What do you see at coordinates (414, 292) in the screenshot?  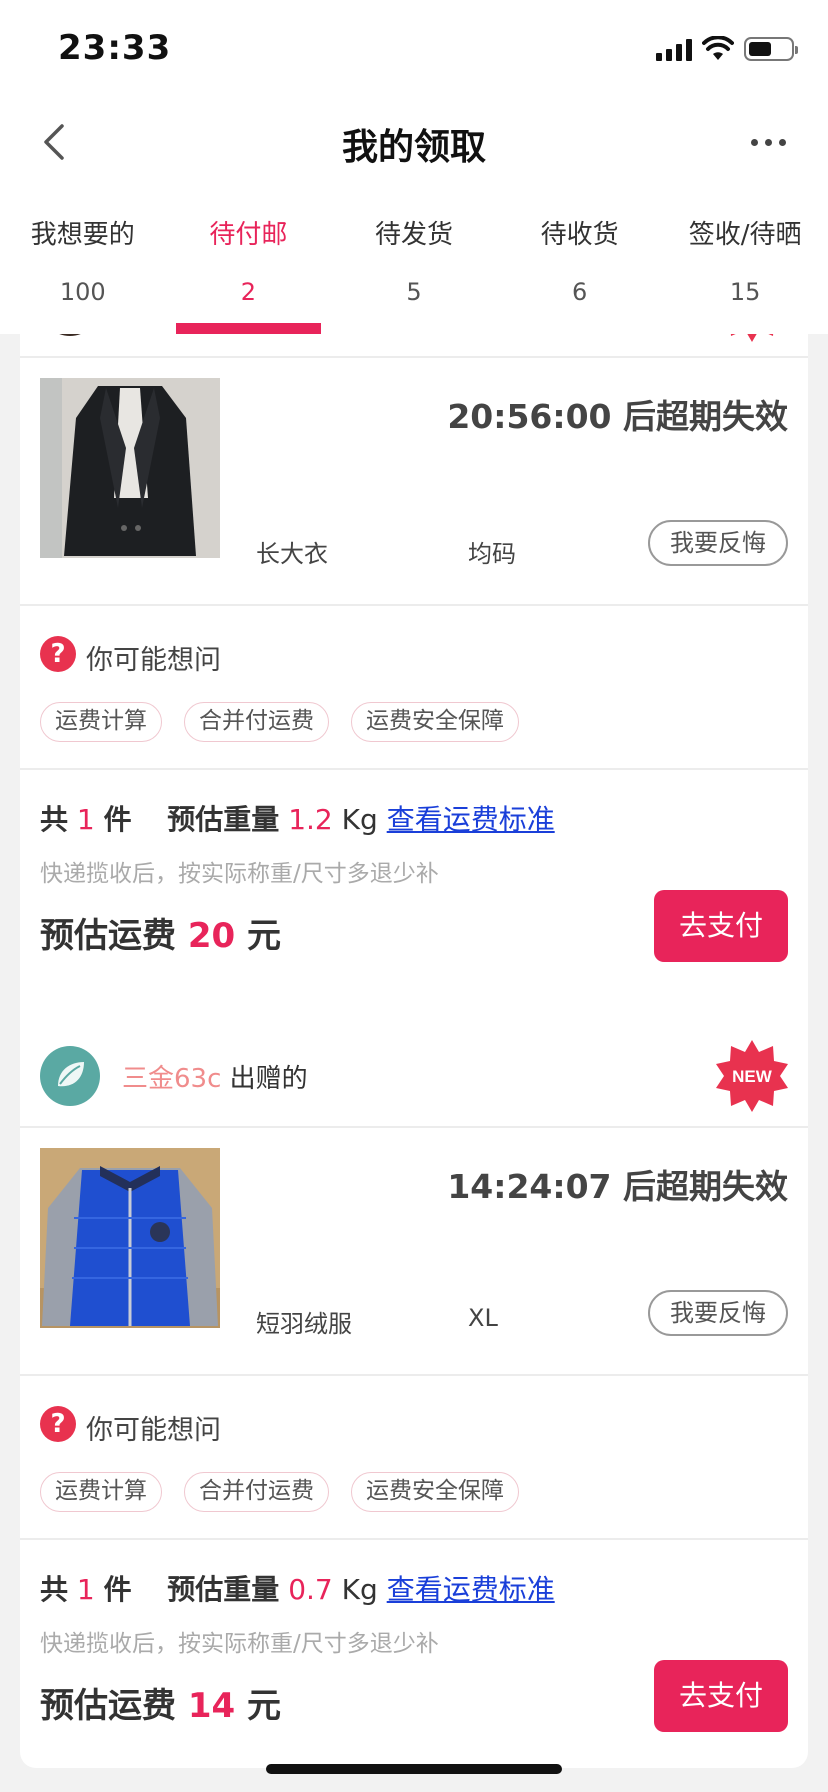 I see `tab-count: 5` at bounding box center [414, 292].